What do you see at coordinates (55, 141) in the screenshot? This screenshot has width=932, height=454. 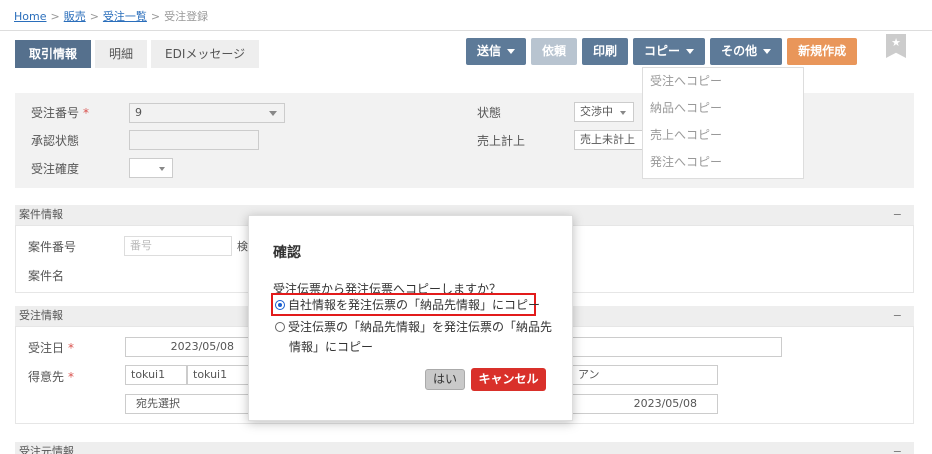 I see `approval-label: 承認状態` at bounding box center [55, 141].